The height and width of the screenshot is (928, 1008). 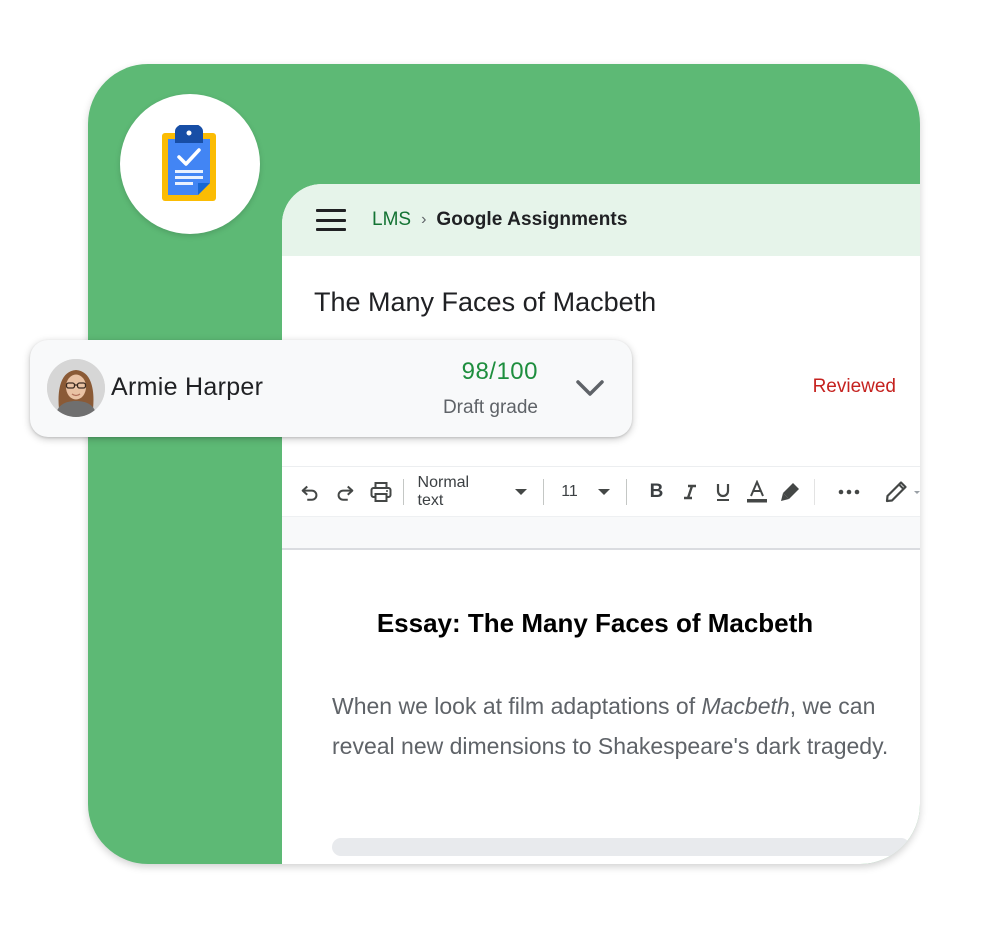 What do you see at coordinates (532, 219) in the screenshot?
I see `breadcrumb-current: Google Assignments` at bounding box center [532, 219].